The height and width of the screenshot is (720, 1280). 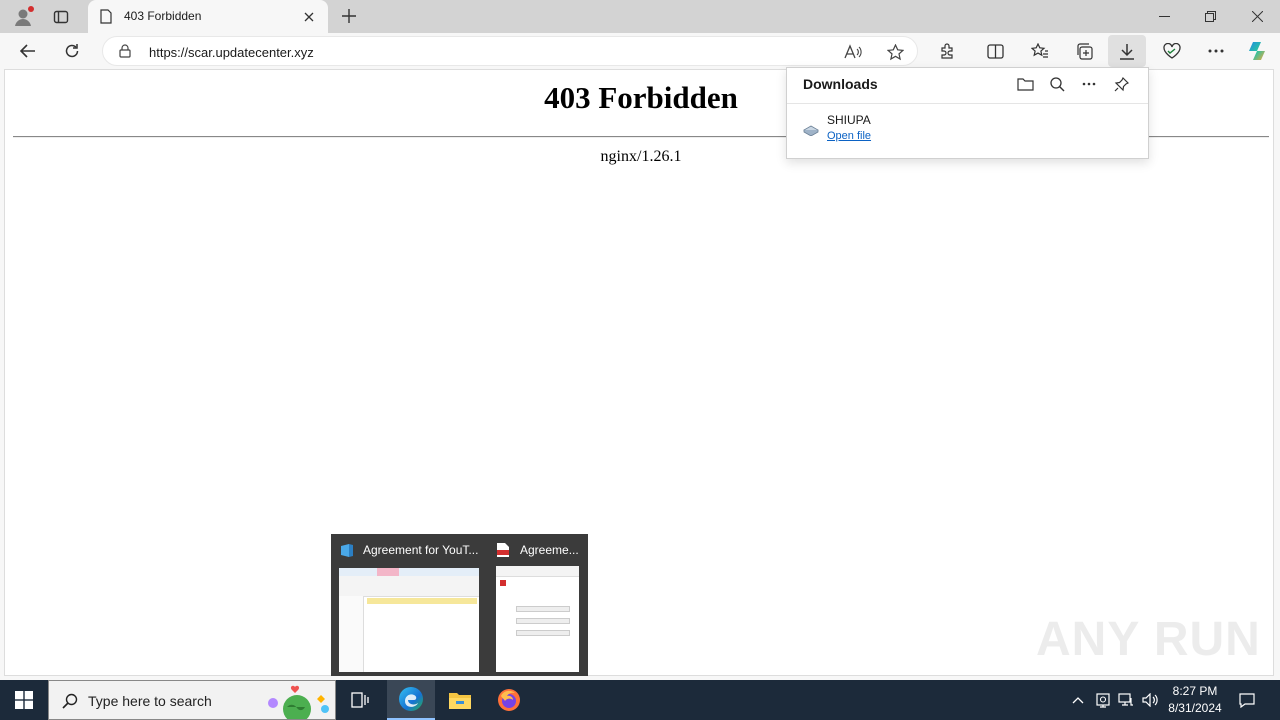 What do you see at coordinates (1195, 691) in the screenshot?
I see `clock-time: 8:27 PM` at bounding box center [1195, 691].